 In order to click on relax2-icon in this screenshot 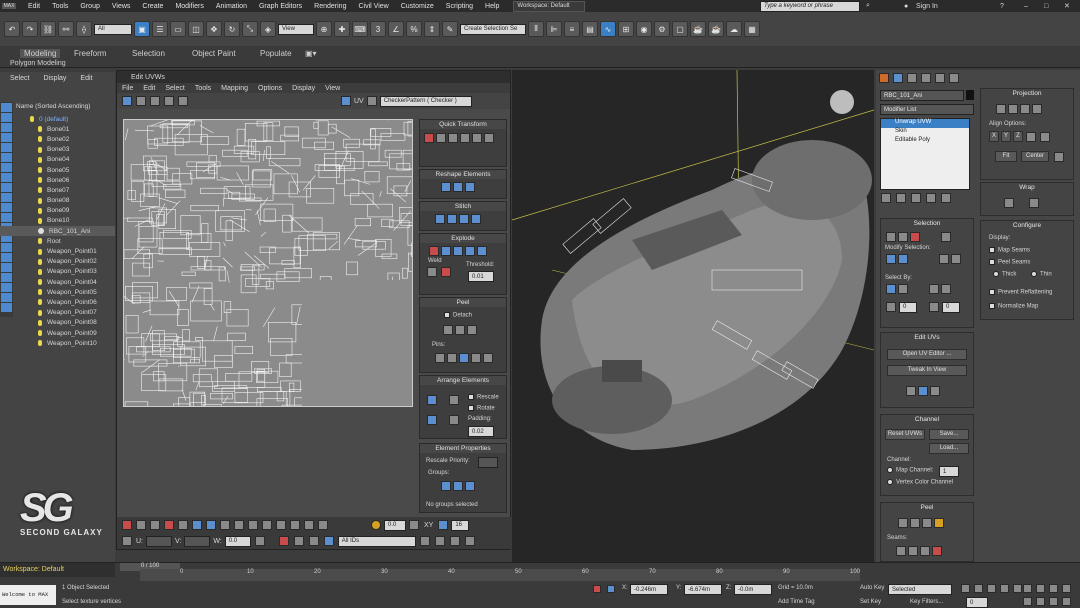, I will do `click(470, 187)`.